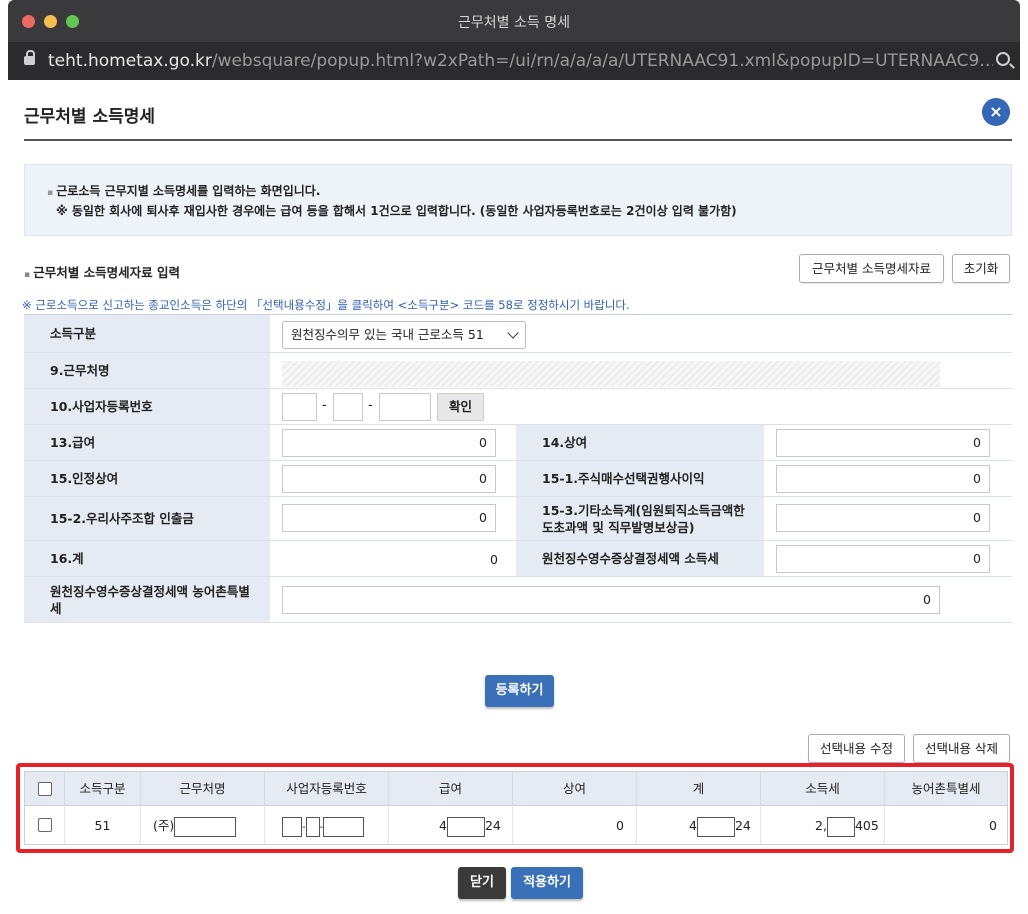 Image resolution: width=1028 pixels, height=914 pixels. Describe the element at coordinates (387, 334) in the screenshot. I see `income-type-value: 원천징수의무 있는 국내 근로소득 51` at that location.